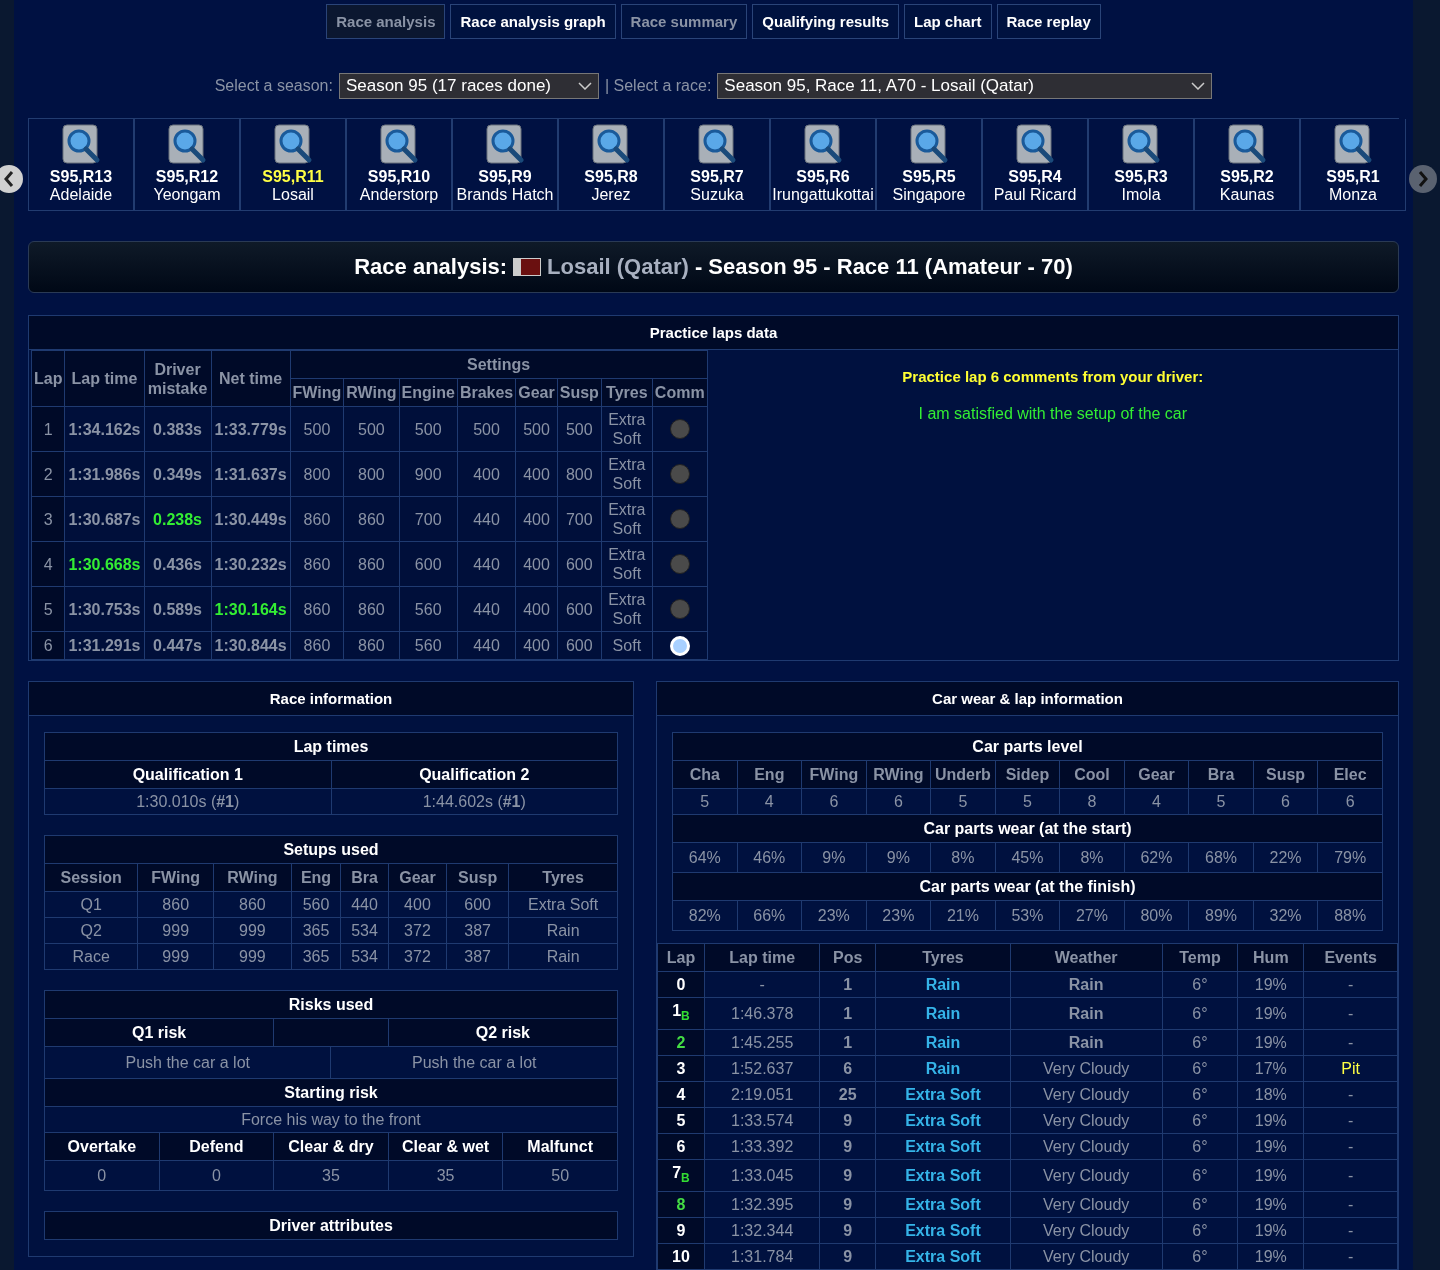 This screenshot has height=1270, width=1440. Describe the element at coordinates (428, 392) in the screenshot. I see `column-header: Engine` at that location.